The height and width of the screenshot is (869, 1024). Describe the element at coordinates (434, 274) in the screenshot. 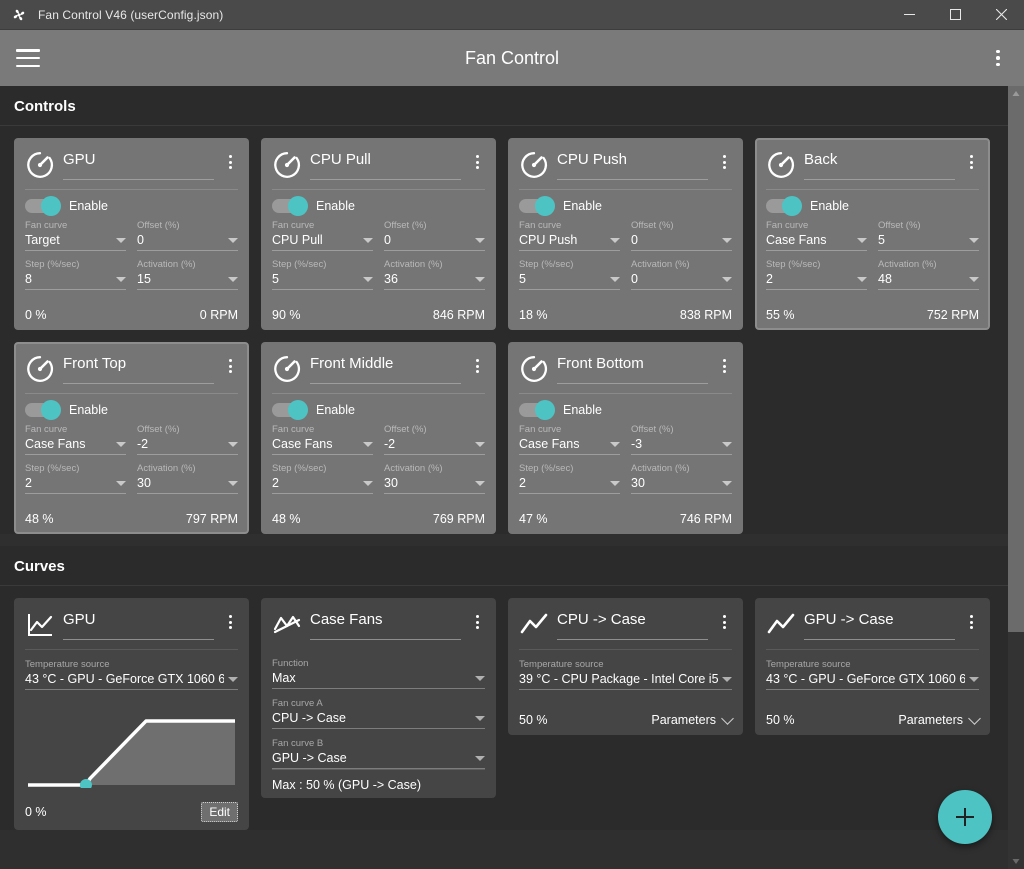

I see `activation-field: Activation (%) 36` at that location.